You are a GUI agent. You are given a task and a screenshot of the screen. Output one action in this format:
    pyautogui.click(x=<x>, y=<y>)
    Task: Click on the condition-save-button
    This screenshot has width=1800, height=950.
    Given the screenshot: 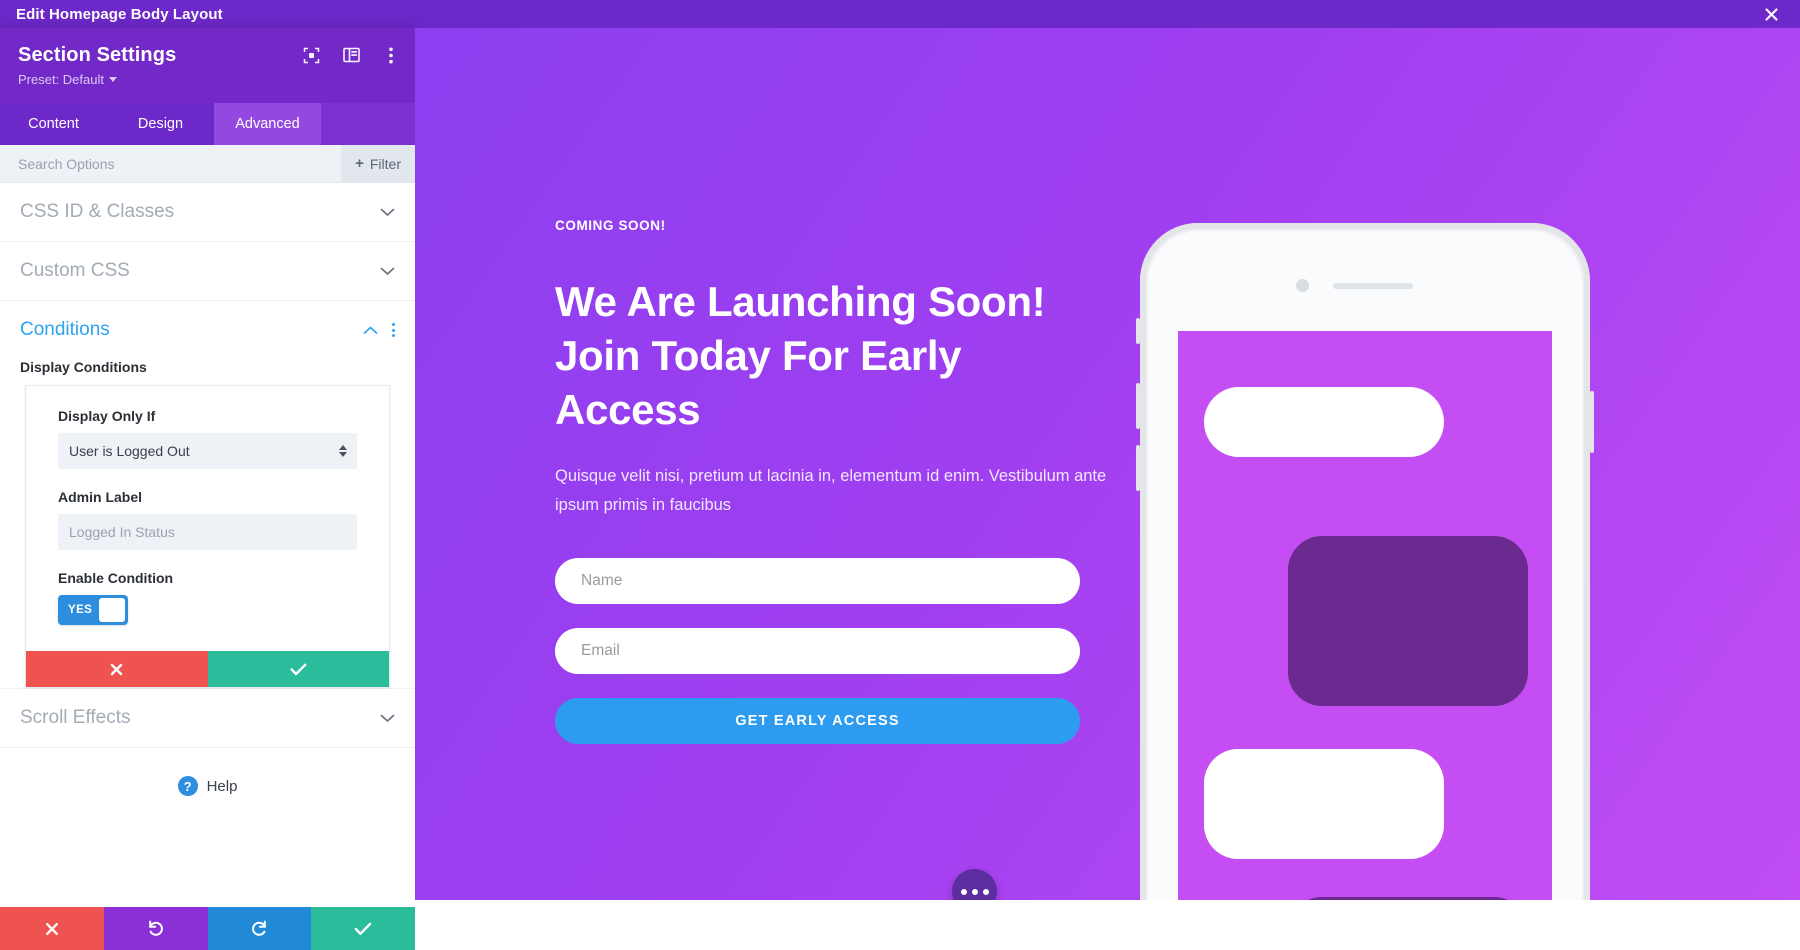 What is the action you would take?
    pyautogui.click(x=298, y=669)
    